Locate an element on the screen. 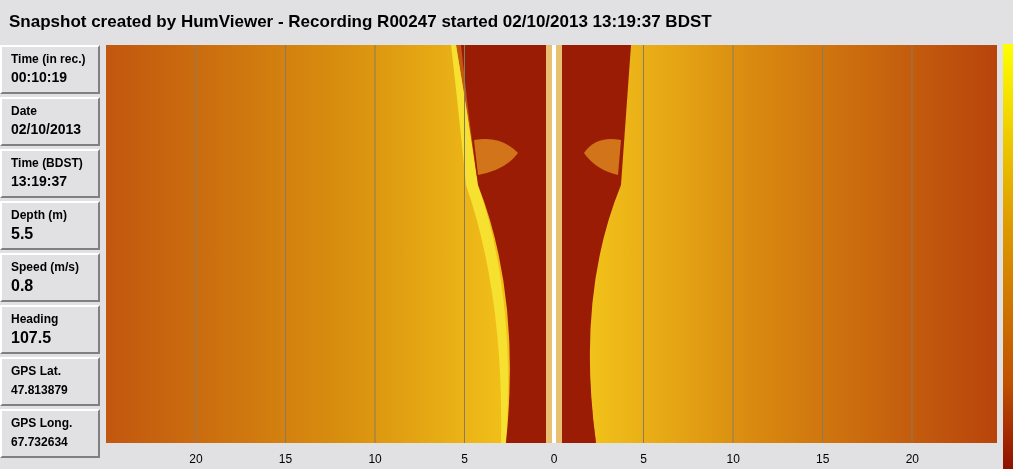 The height and width of the screenshot is (469, 1013). readout-label: GPS Lat. is located at coordinates (36, 371).